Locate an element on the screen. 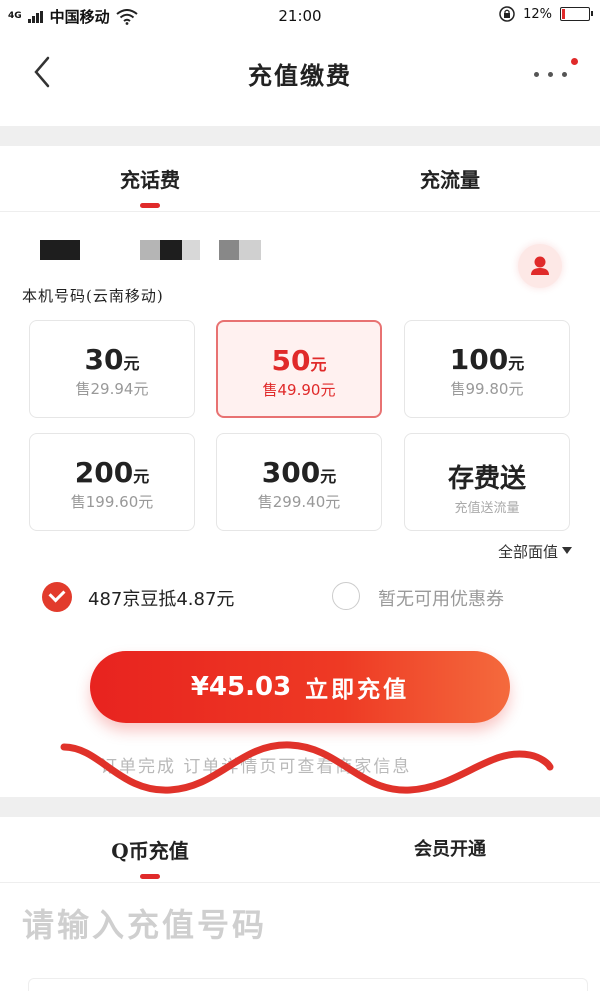 This screenshot has width=600, height=991. package-price: 售99.80元 is located at coordinates (487, 389).